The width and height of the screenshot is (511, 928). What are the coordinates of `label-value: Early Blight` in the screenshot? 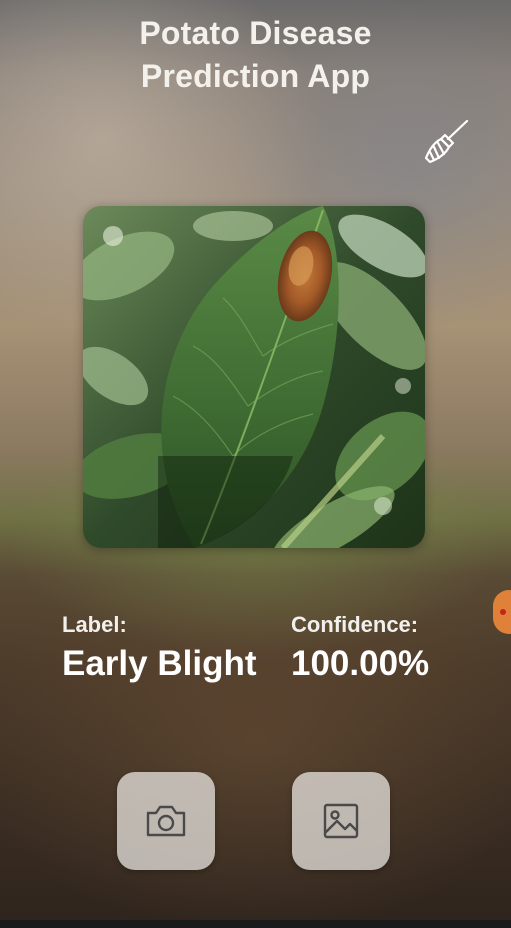 It's located at (159, 663).